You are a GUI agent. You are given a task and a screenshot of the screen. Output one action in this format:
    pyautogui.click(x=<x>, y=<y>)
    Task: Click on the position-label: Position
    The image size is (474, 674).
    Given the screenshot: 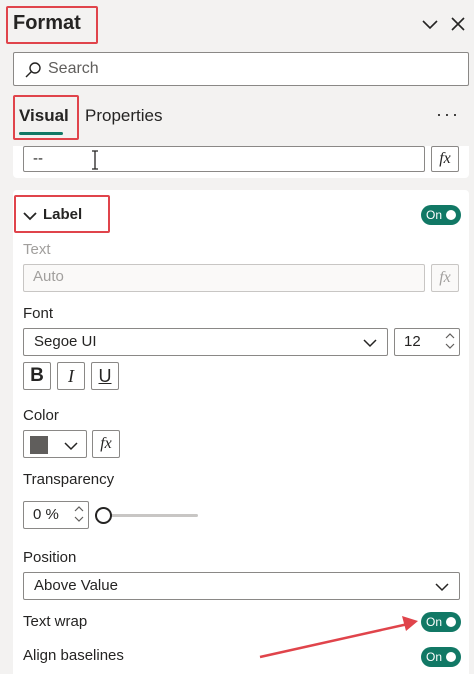 What is the action you would take?
    pyautogui.click(x=50, y=557)
    